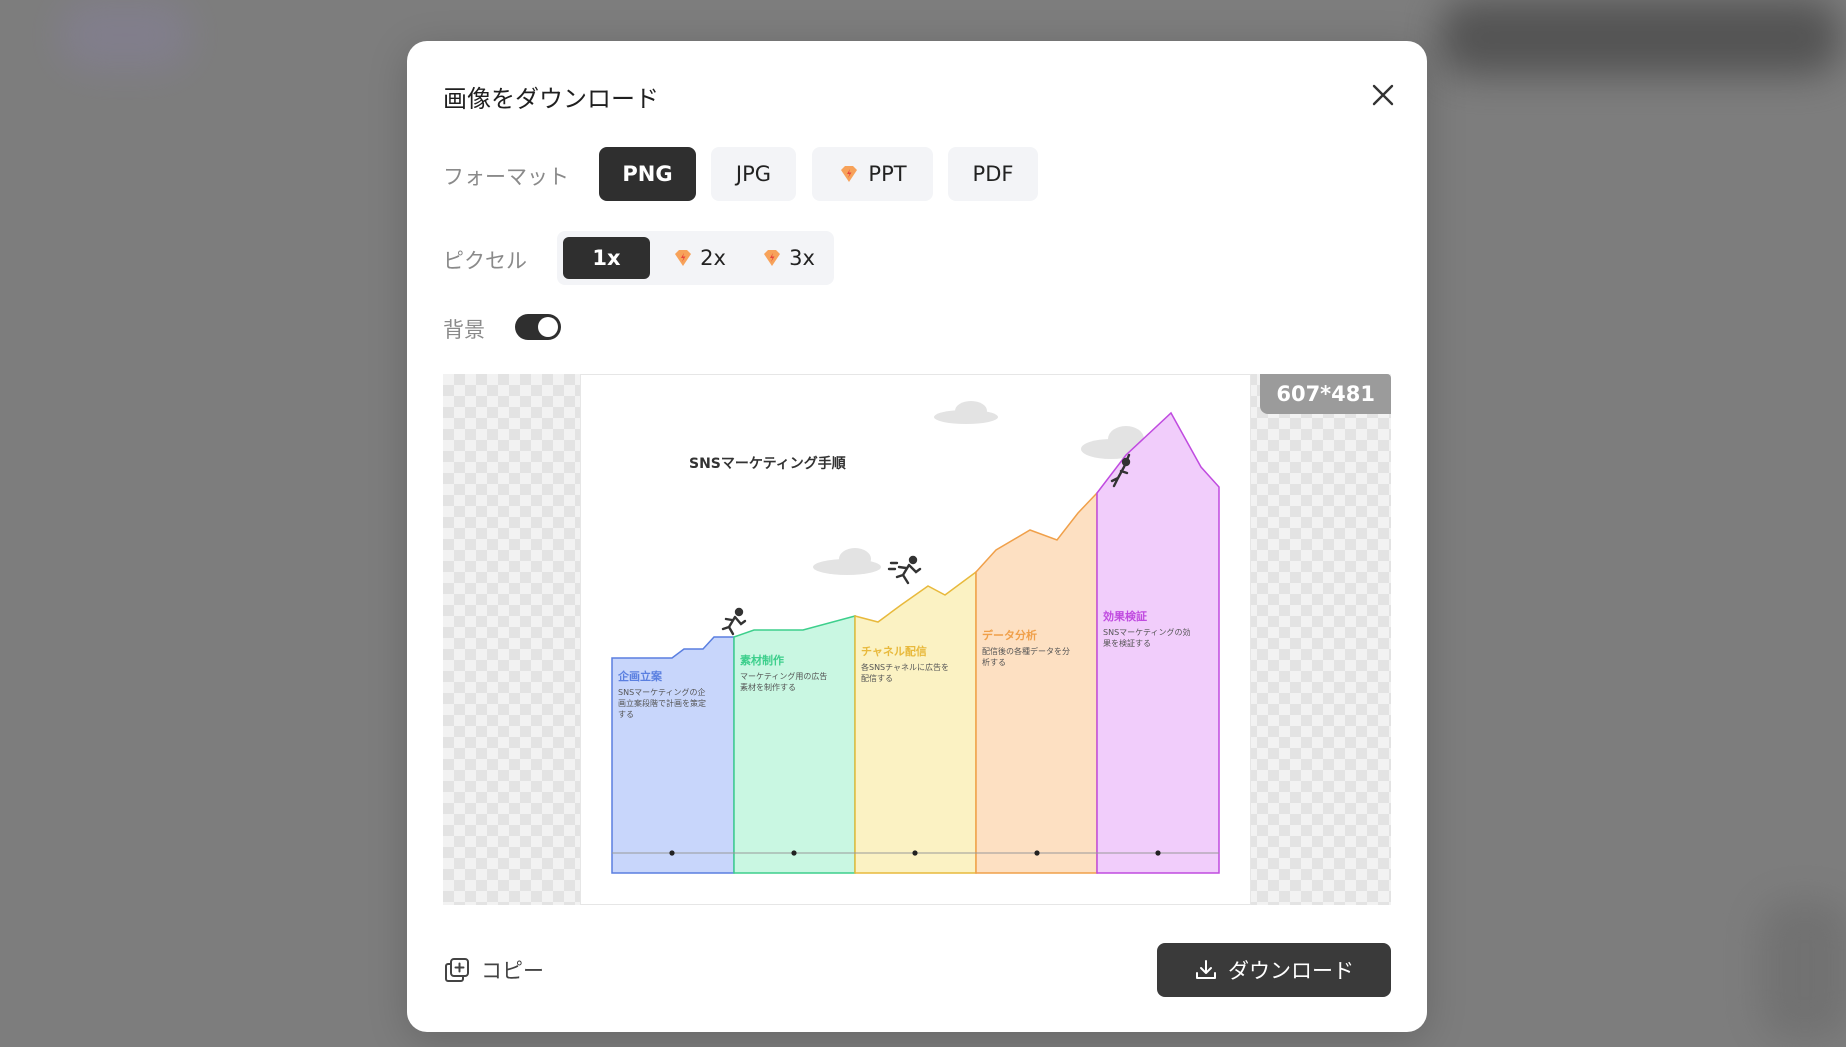 The width and height of the screenshot is (1846, 1047). What do you see at coordinates (768, 463) in the screenshot?
I see `infographic-title: SNSマーケティング手順` at bounding box center [768, 463].